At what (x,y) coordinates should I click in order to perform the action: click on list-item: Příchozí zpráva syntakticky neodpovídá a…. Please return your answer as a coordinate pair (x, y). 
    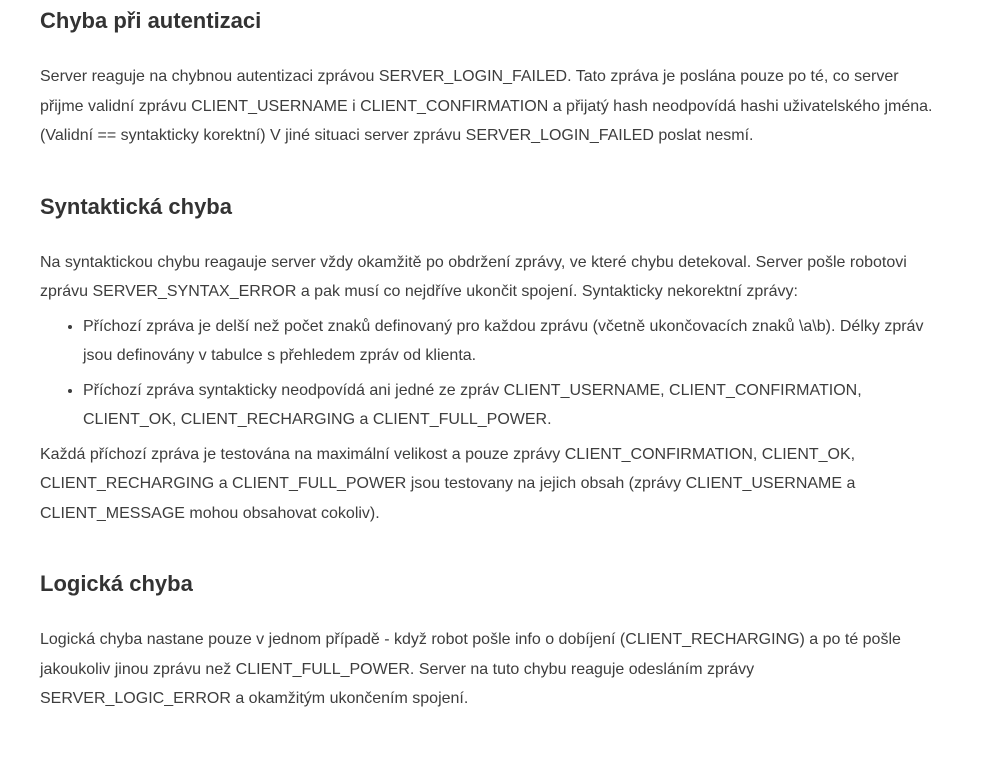
    Looking at the image, I should click on (512, 405).